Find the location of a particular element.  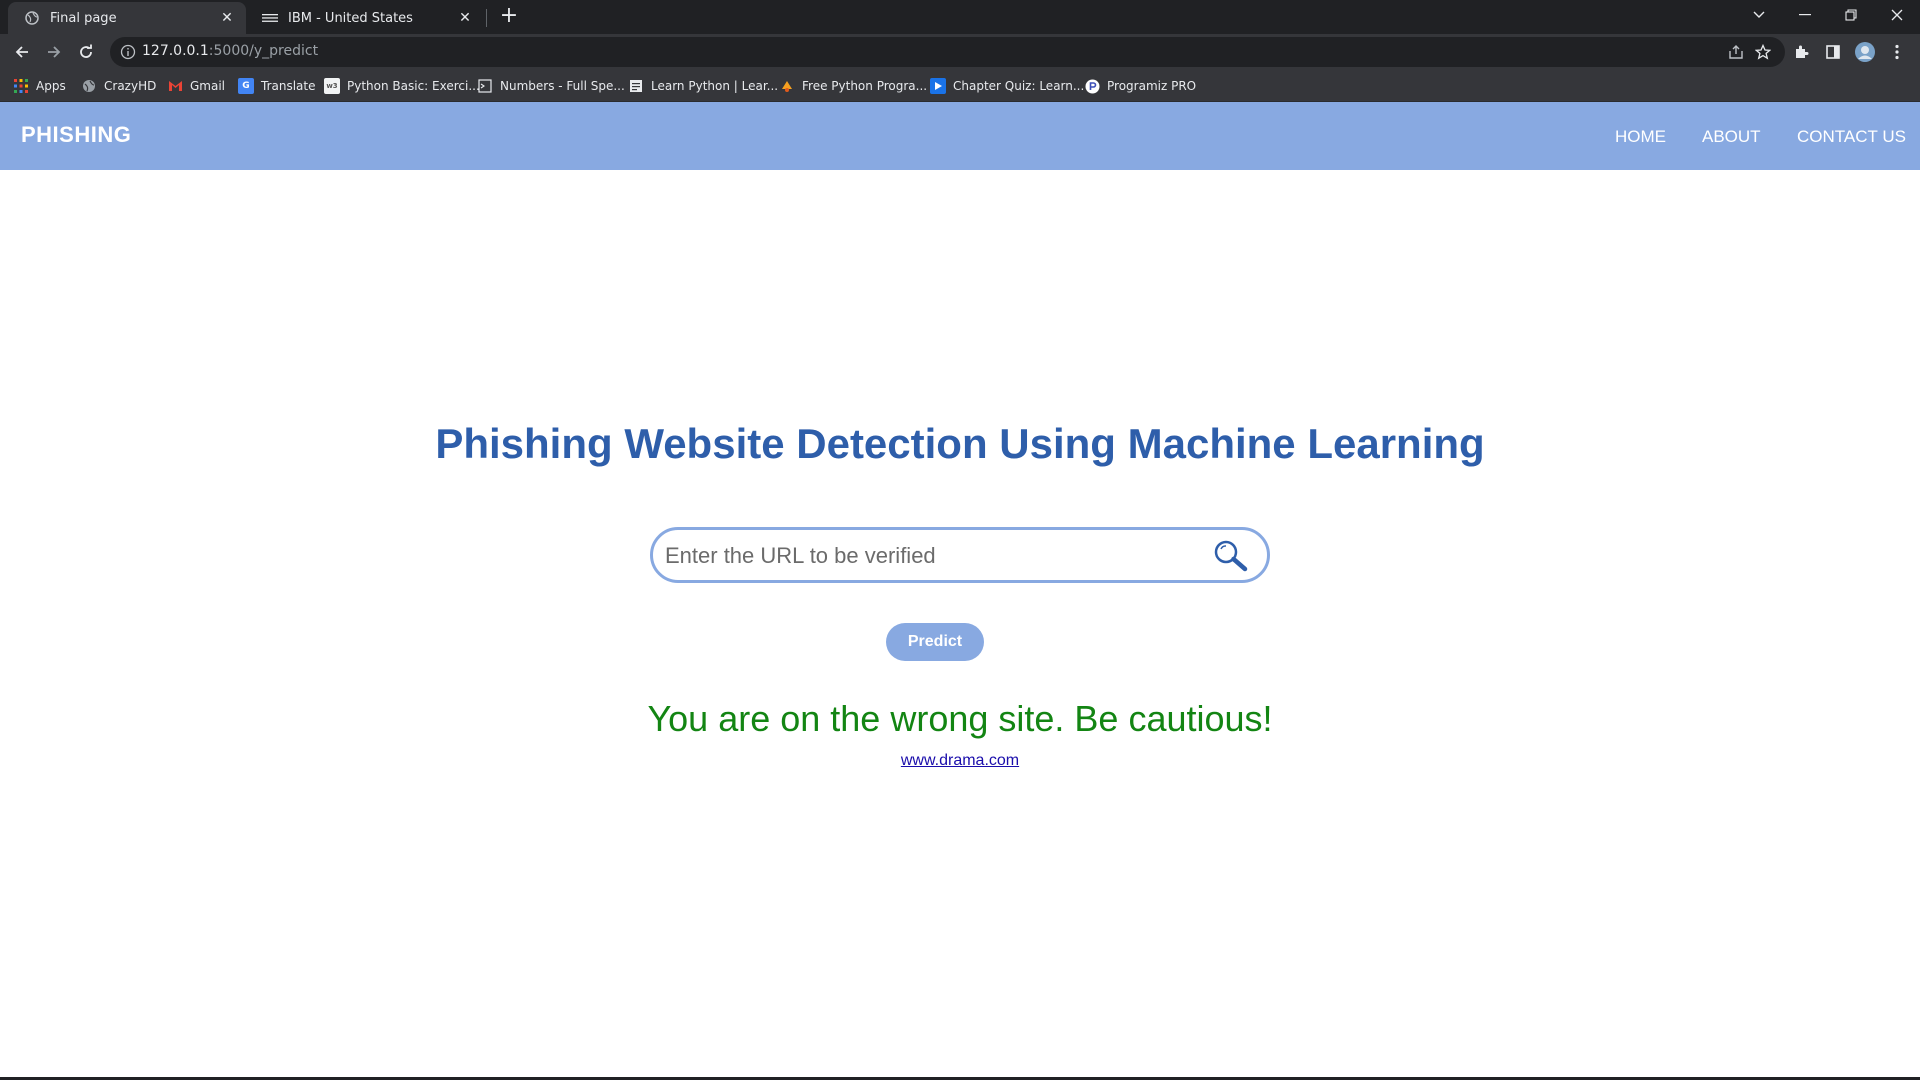

bookmark-gmail: Gmail is located at coordinates (196, 86).